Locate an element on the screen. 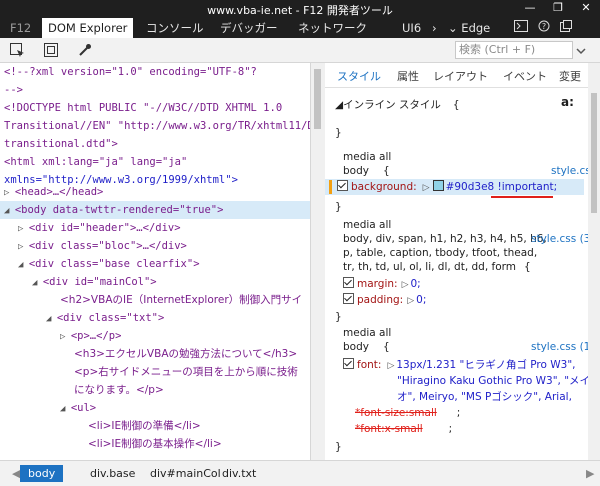 Image resolution: width=600 pixels, height=486 pixels. color-picker-icon is located at coordinates (85, 50).